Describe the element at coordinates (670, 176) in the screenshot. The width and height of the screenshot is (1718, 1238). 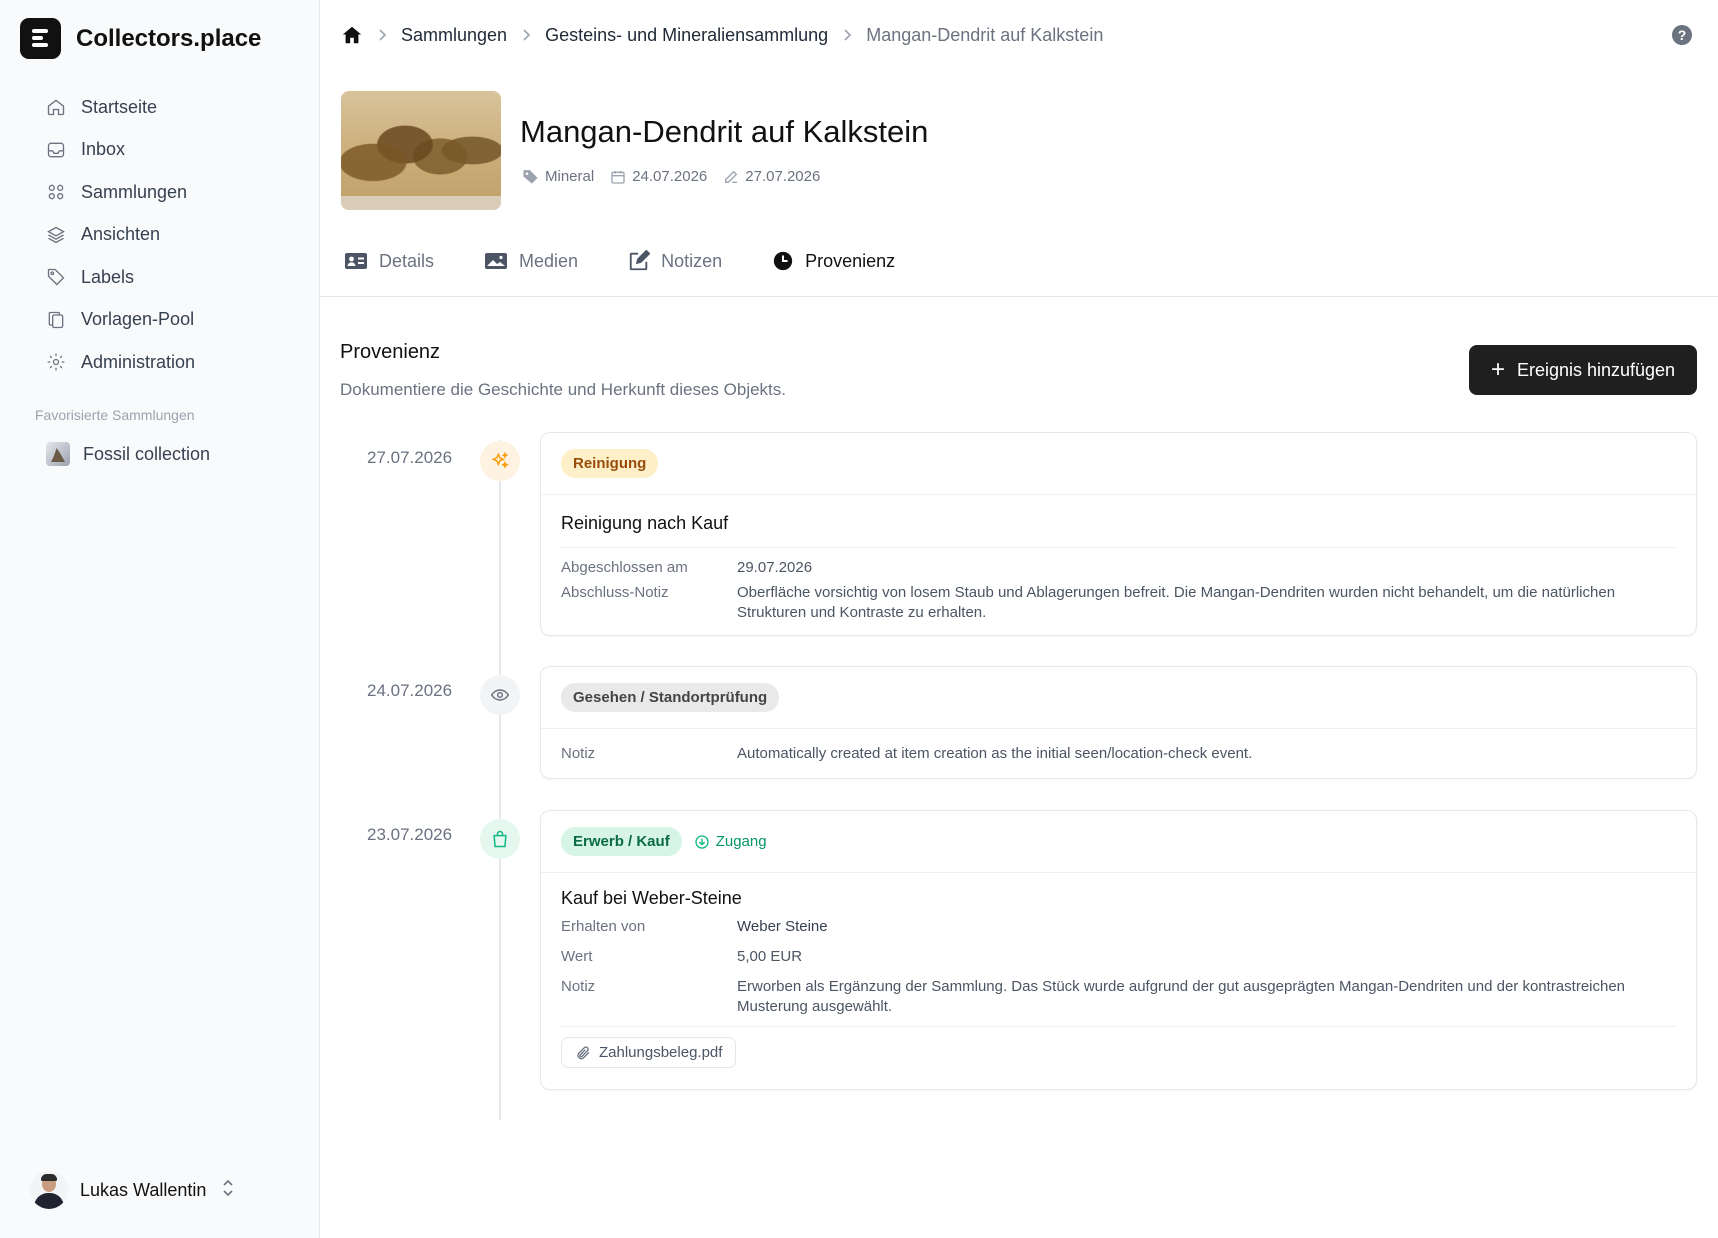
I see `created-date: 24.07.2026` at that location.